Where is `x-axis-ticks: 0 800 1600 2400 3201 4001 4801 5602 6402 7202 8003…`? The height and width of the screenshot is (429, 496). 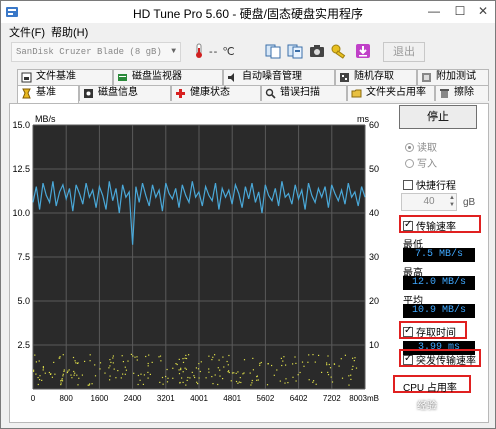
x-axis-ticks: 0 800 1600 2400 3201 4001 4801 5602 6402 7202 8003… is located at coordinates (205, 398).